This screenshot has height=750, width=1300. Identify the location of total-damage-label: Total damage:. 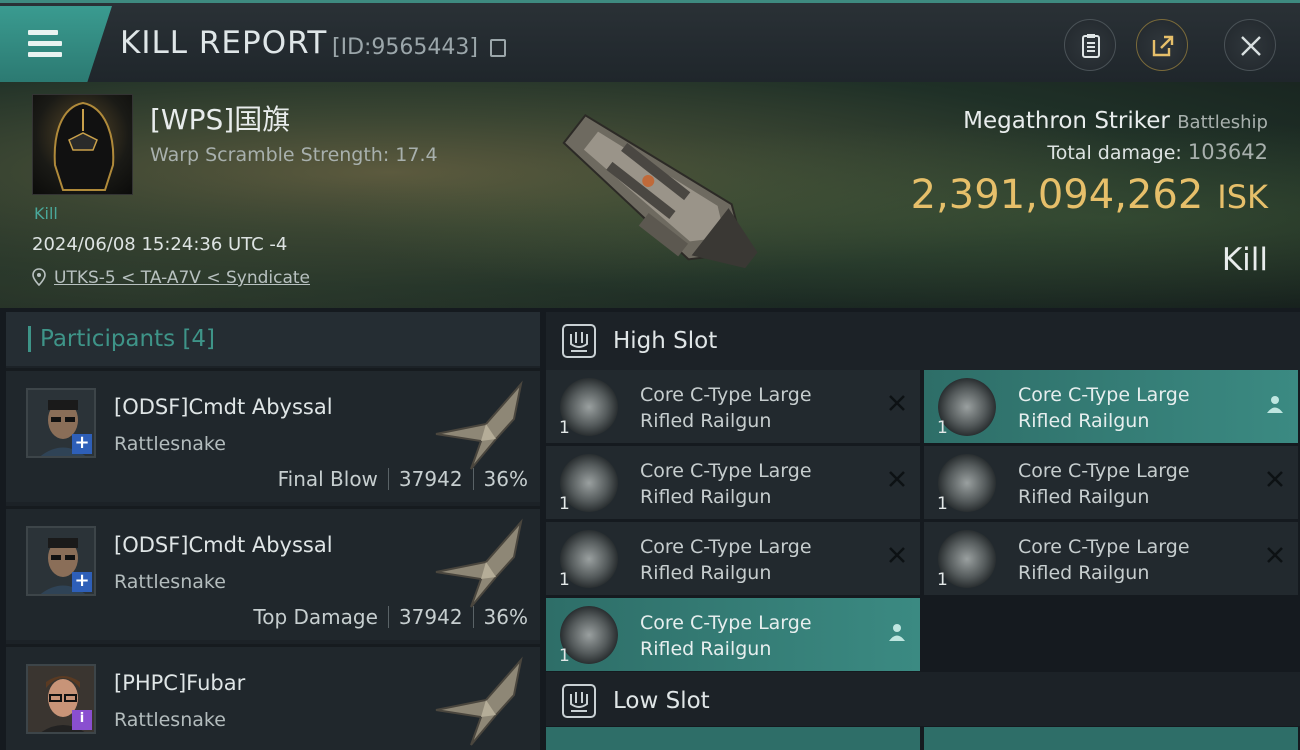
(1114, 153).